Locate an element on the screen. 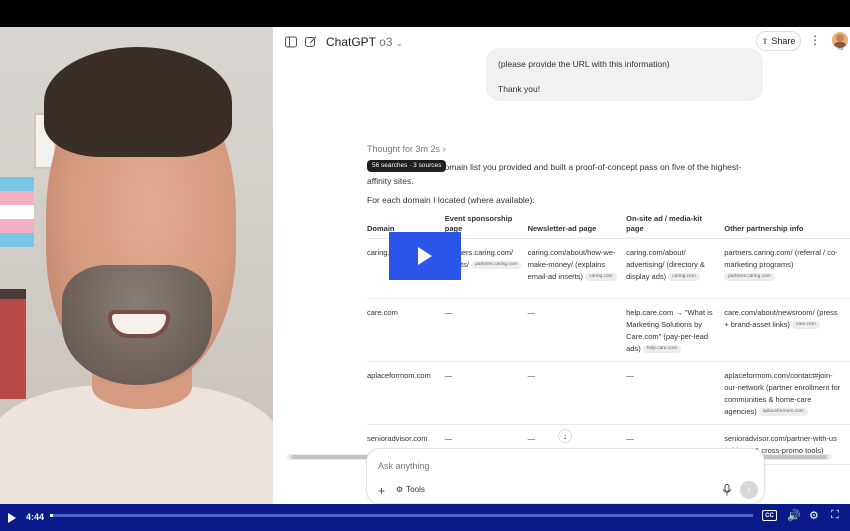 This screenshot has height=531, width=850. source-chip: help.care.com is located at coordinates (661, 349).